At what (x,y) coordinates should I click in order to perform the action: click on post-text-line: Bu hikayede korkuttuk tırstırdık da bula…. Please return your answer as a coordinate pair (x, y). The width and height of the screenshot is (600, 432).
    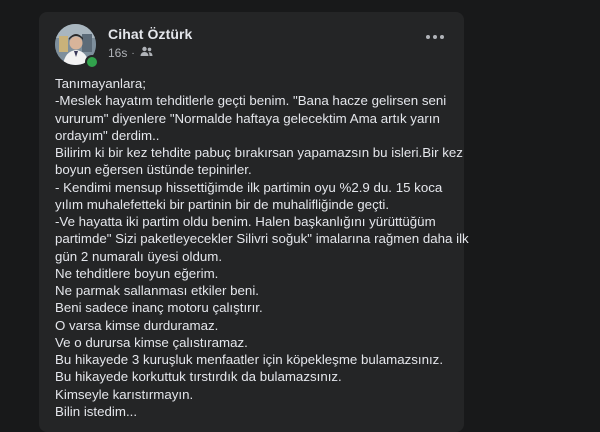
    Looking at the image, I should click on (198, 377).